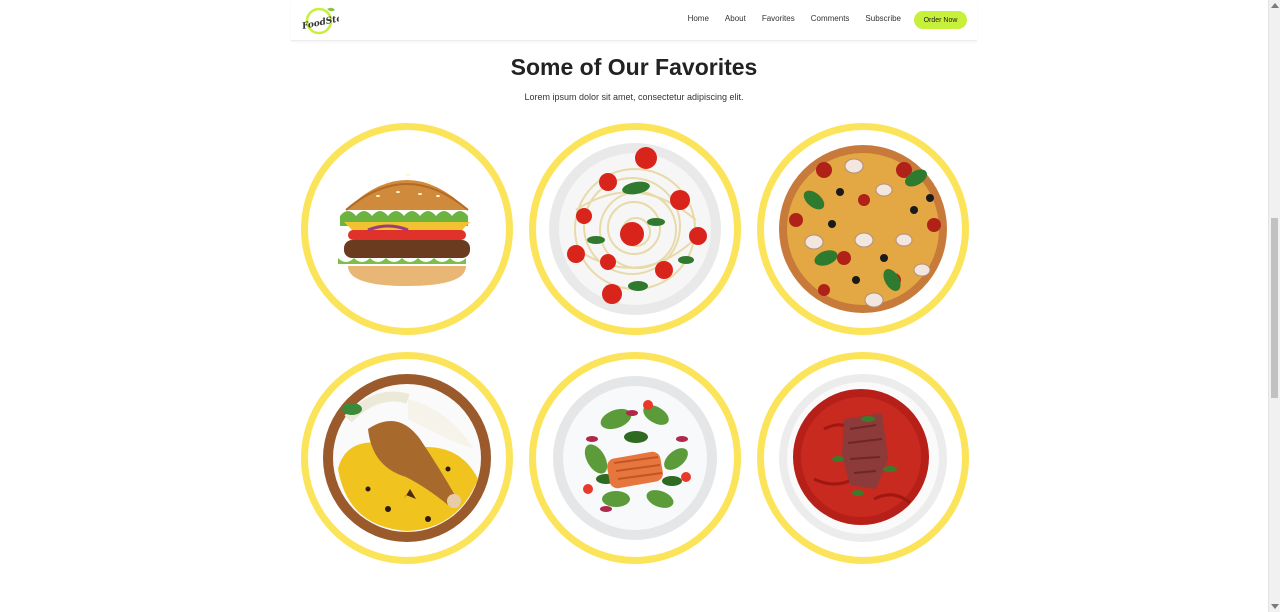  What do you see at coordinates (830, 19) in the screenshot?
I see `nav-comments: Comments` at bounding box center [830, 19].